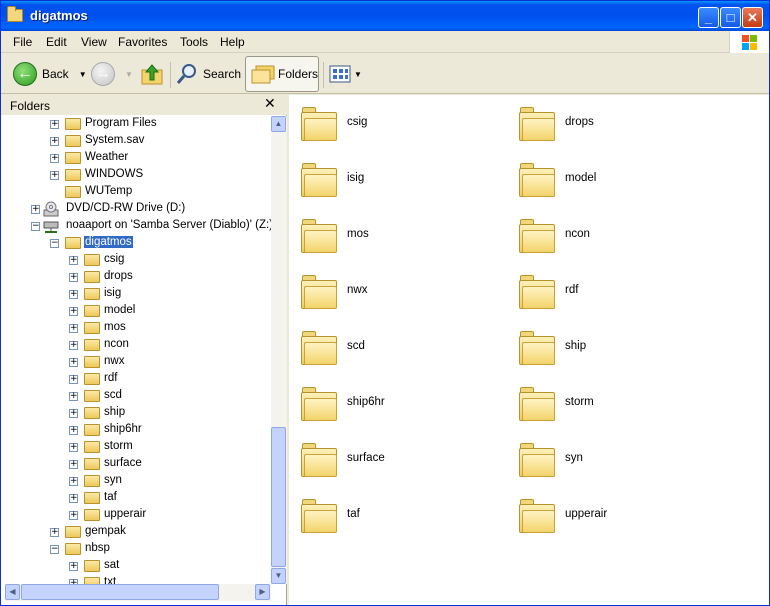 The height and width of the screenshot is (606, 770). I want to click on folder-item: syn, so click(619, 461).